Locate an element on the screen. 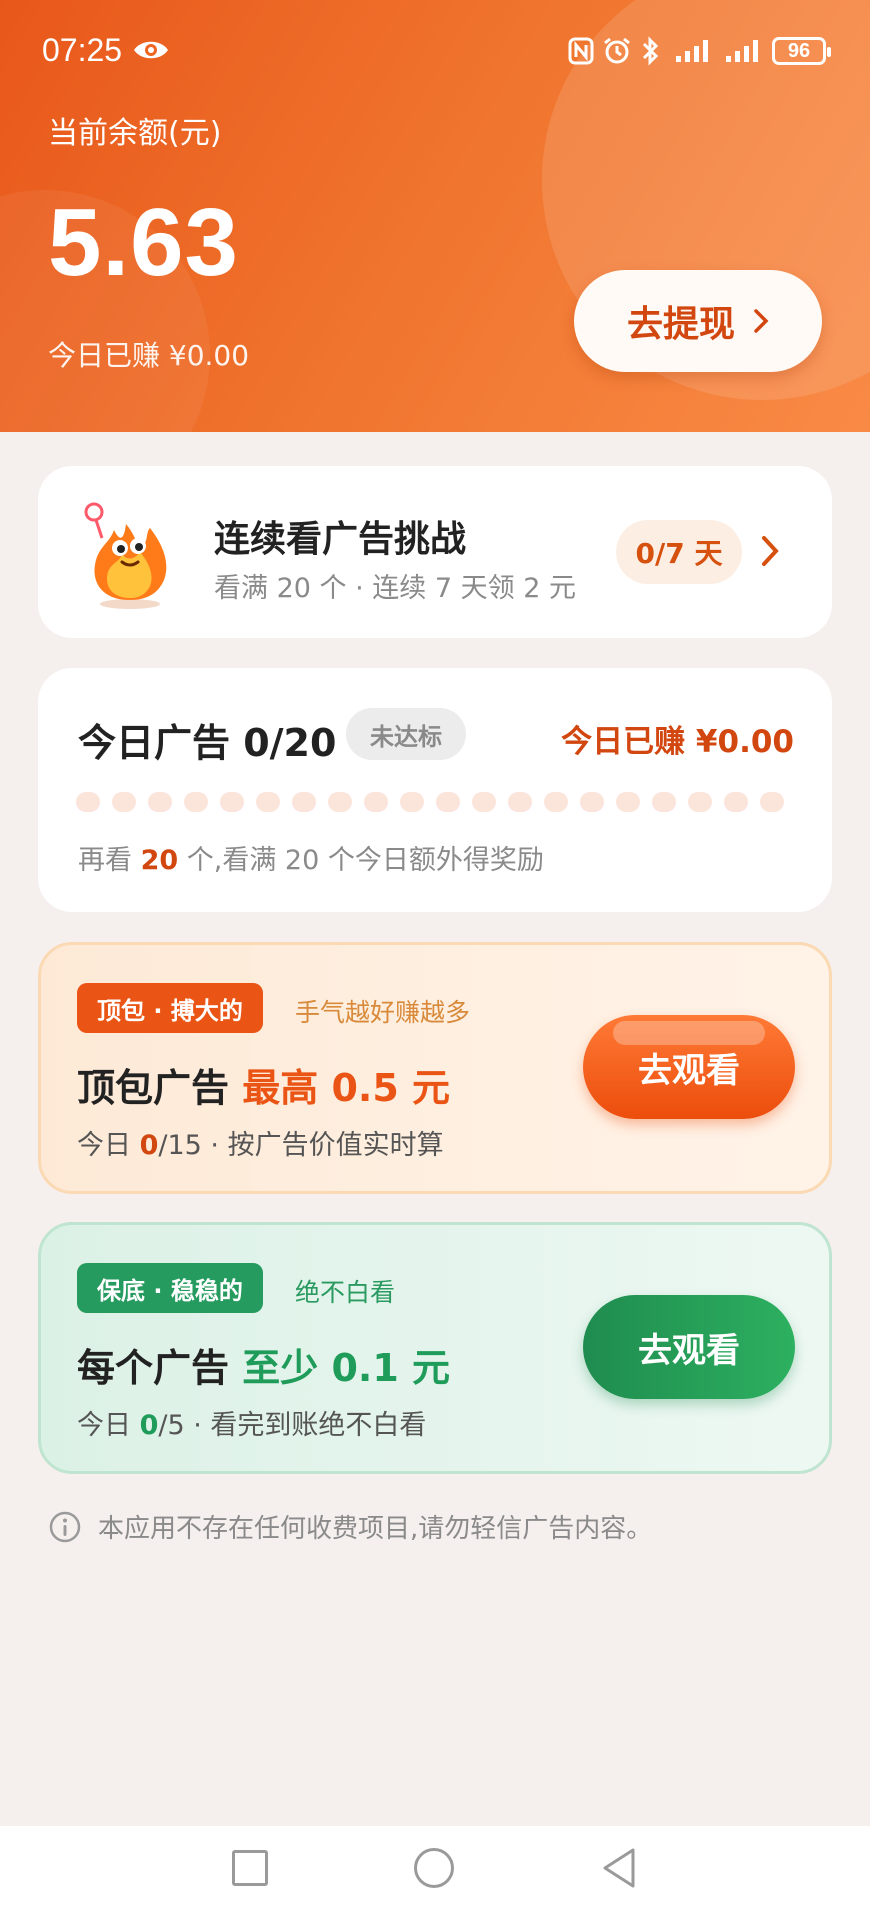  sub-suffix: /15 · 按广告价值实时算 is located at coordinates (301, 1145).